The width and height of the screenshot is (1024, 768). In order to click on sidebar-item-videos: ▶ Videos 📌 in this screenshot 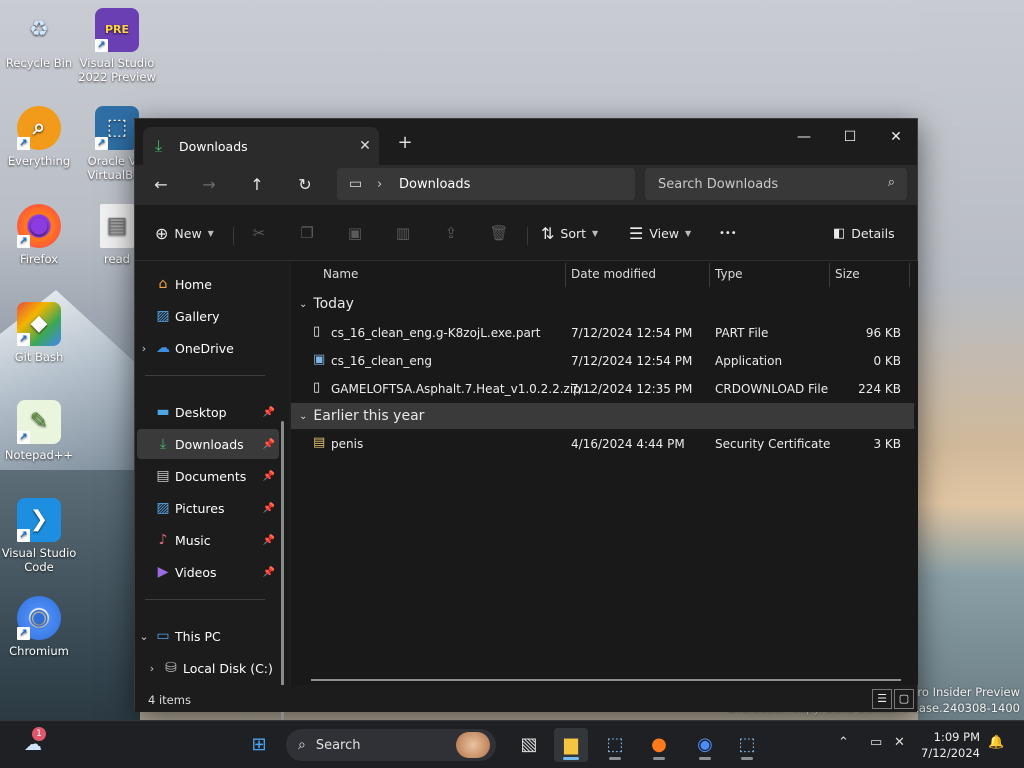, I will do `click(208, 572)`.